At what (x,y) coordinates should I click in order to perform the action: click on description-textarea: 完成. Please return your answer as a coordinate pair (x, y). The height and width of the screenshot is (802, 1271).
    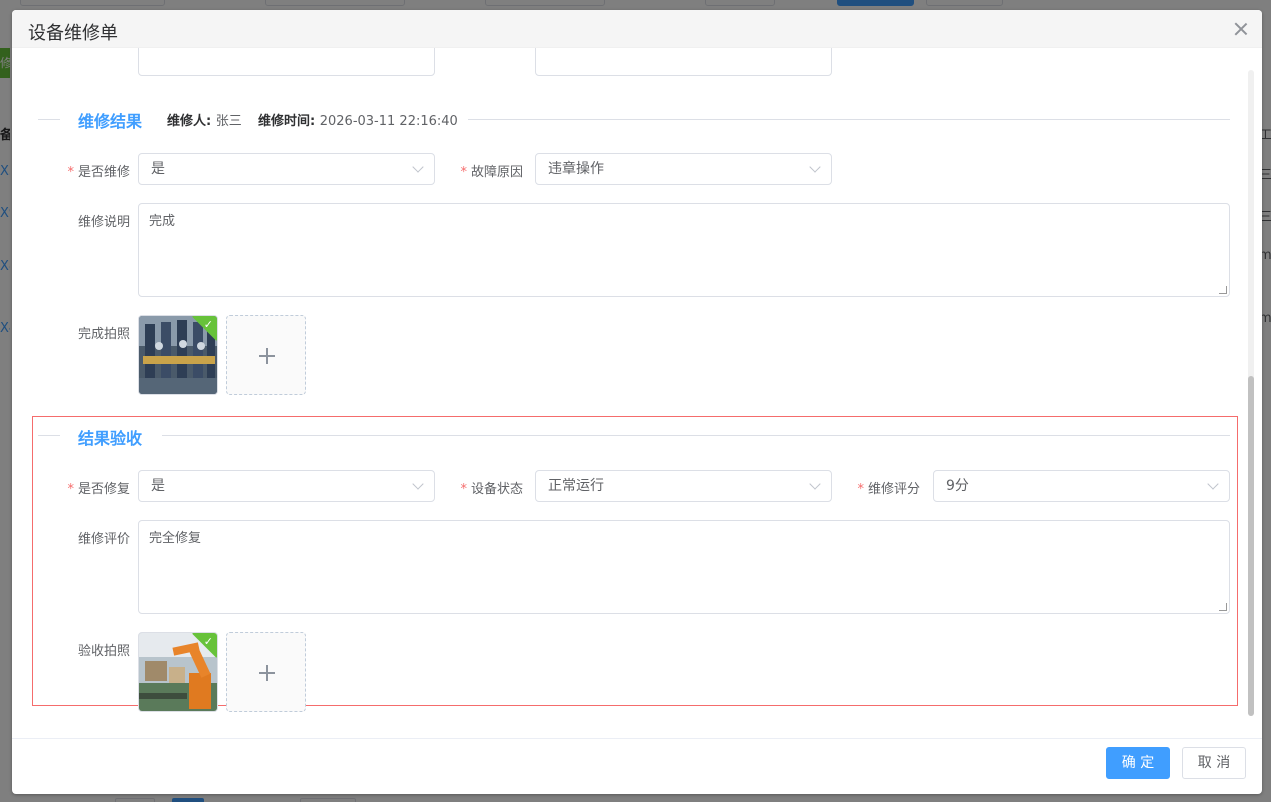
    Looking at the image, I should click on (684, 250).